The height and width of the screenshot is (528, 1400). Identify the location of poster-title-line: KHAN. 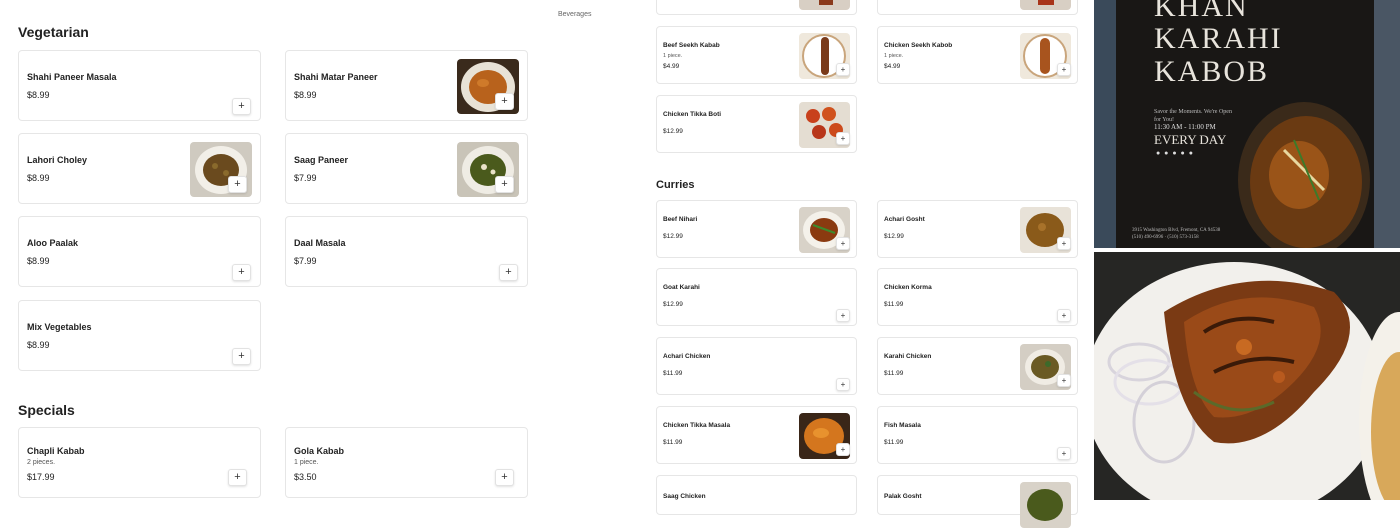
(1201, 11).